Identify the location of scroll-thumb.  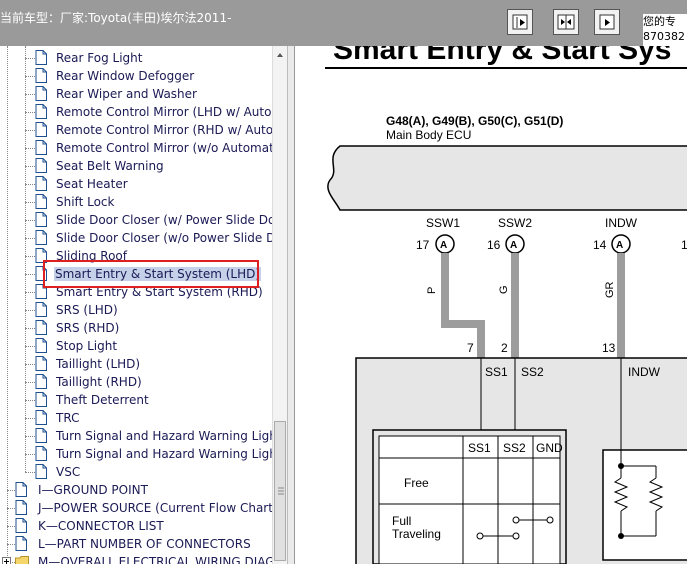
(280, 491).